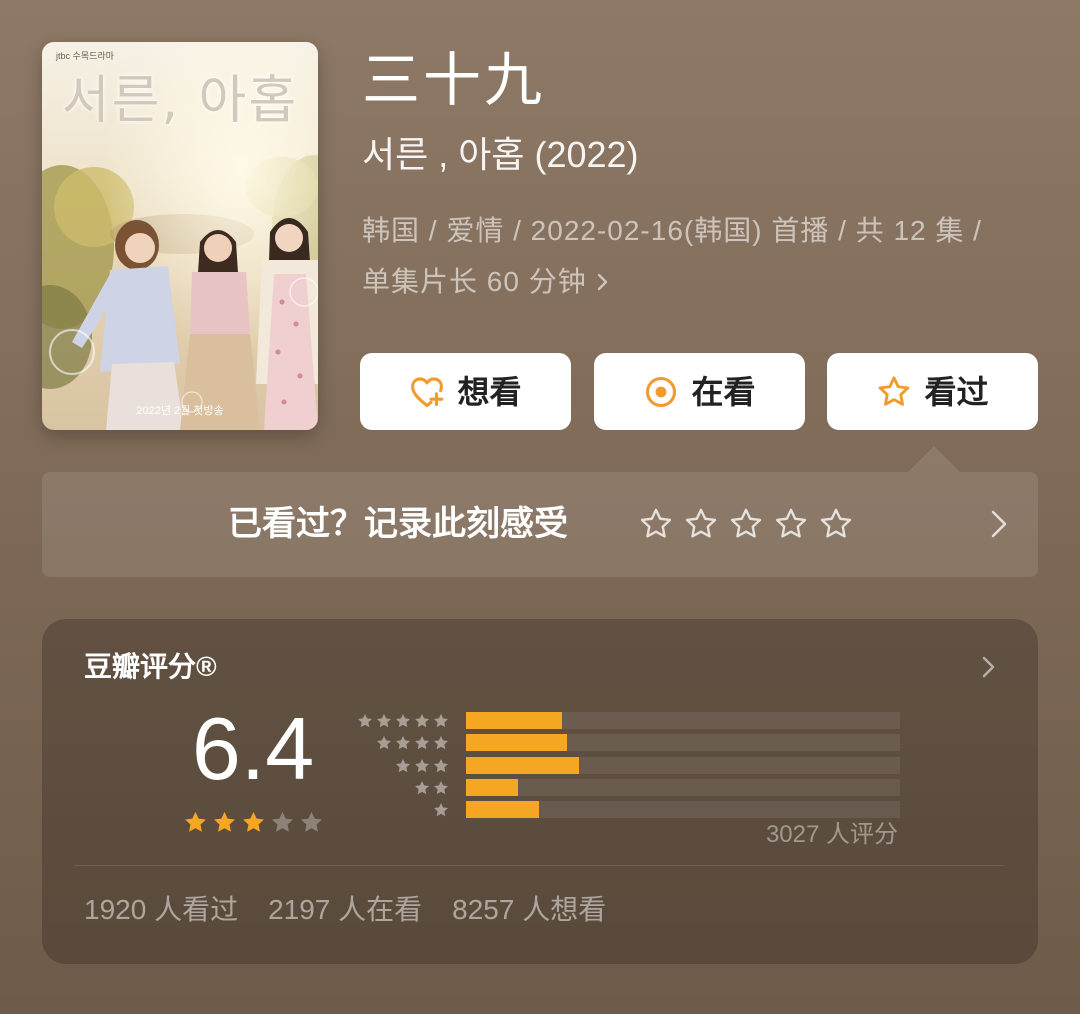  I want to click on watch-stats: 1920 人看过 2197 人在看 8257 人想看, so click(345, 910).